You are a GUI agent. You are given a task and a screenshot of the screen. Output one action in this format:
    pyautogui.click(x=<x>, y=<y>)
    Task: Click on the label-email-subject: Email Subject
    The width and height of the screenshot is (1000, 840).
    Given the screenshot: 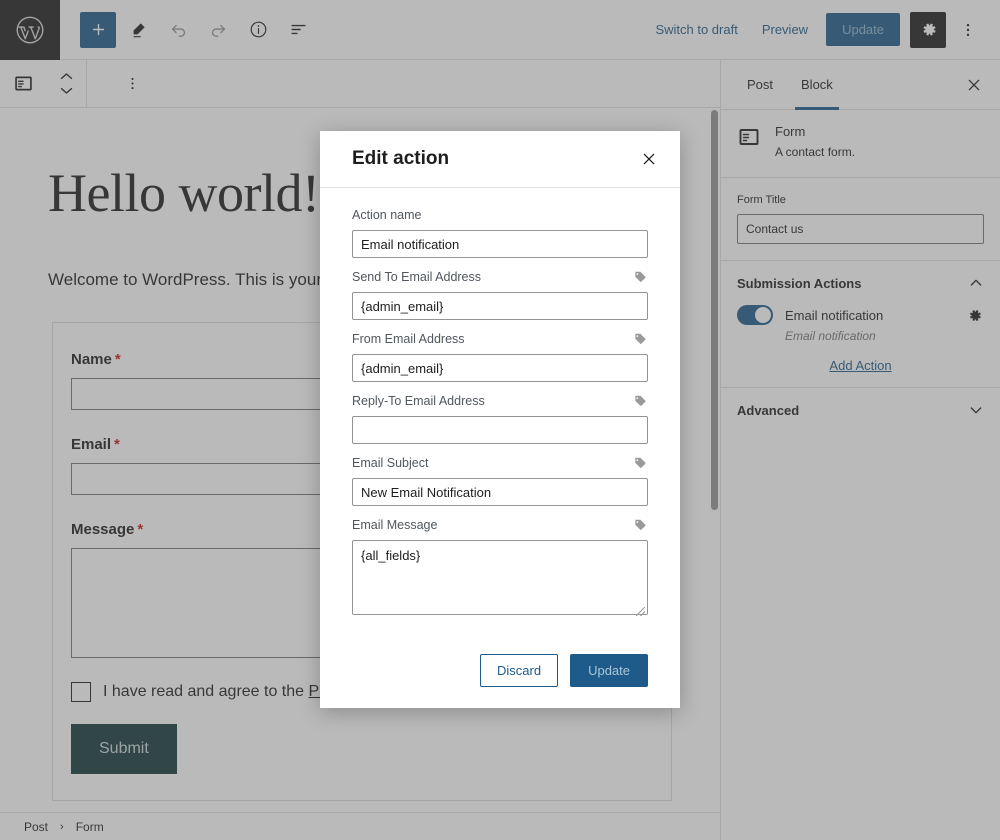 What is the action you would take?
    pyautogui.click(x=390, y=463)
    